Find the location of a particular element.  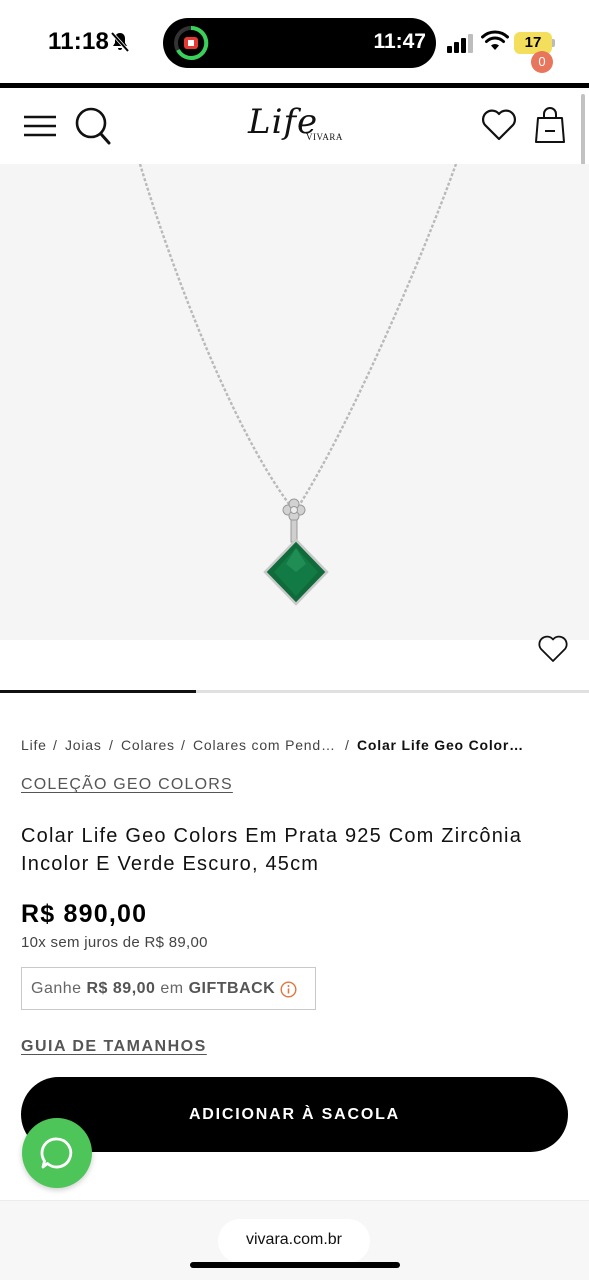

brand-logo: Life VIVARA is located at coordinates (296, 125).